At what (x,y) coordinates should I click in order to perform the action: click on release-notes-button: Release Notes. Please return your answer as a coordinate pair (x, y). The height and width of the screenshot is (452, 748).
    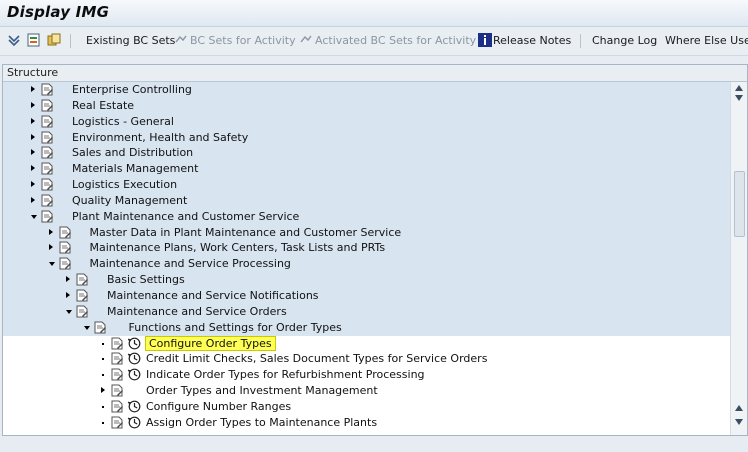
    Looking at the image, I should click on (532, 40).